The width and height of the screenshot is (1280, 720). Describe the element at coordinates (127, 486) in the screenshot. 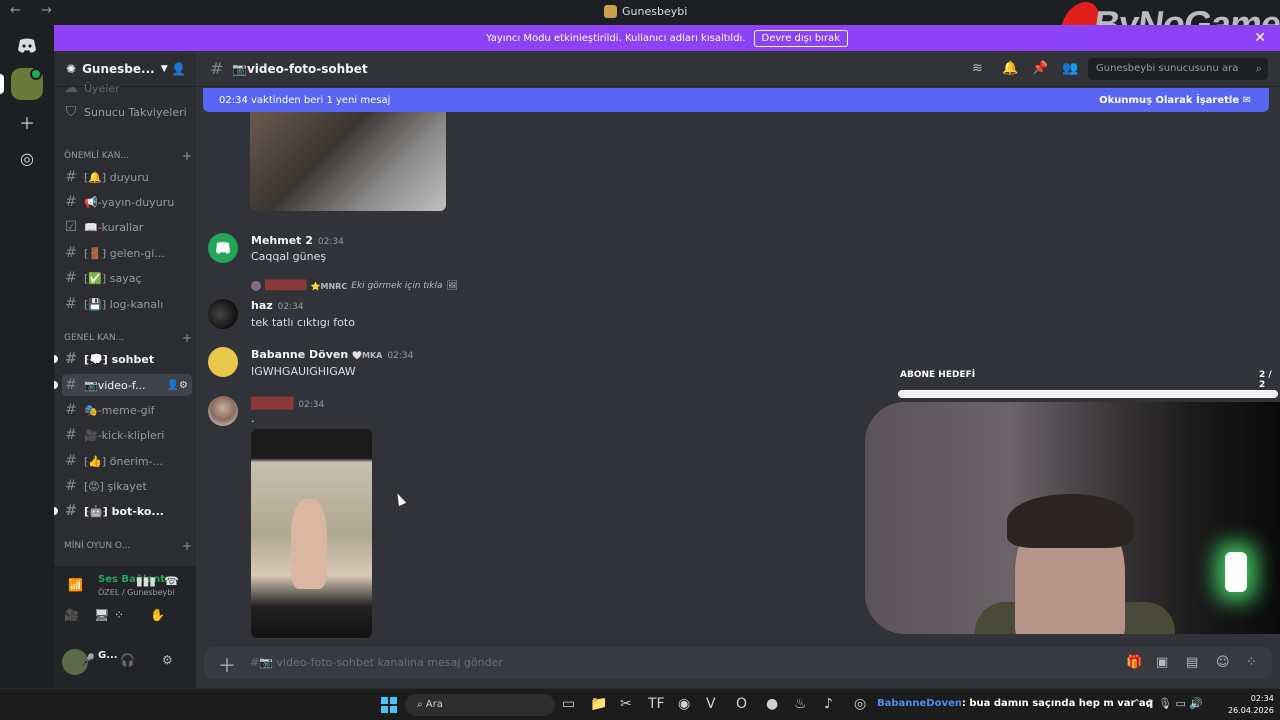

I see `channel-sikayet: # ⁅😡⁆ şikayet` at that location.